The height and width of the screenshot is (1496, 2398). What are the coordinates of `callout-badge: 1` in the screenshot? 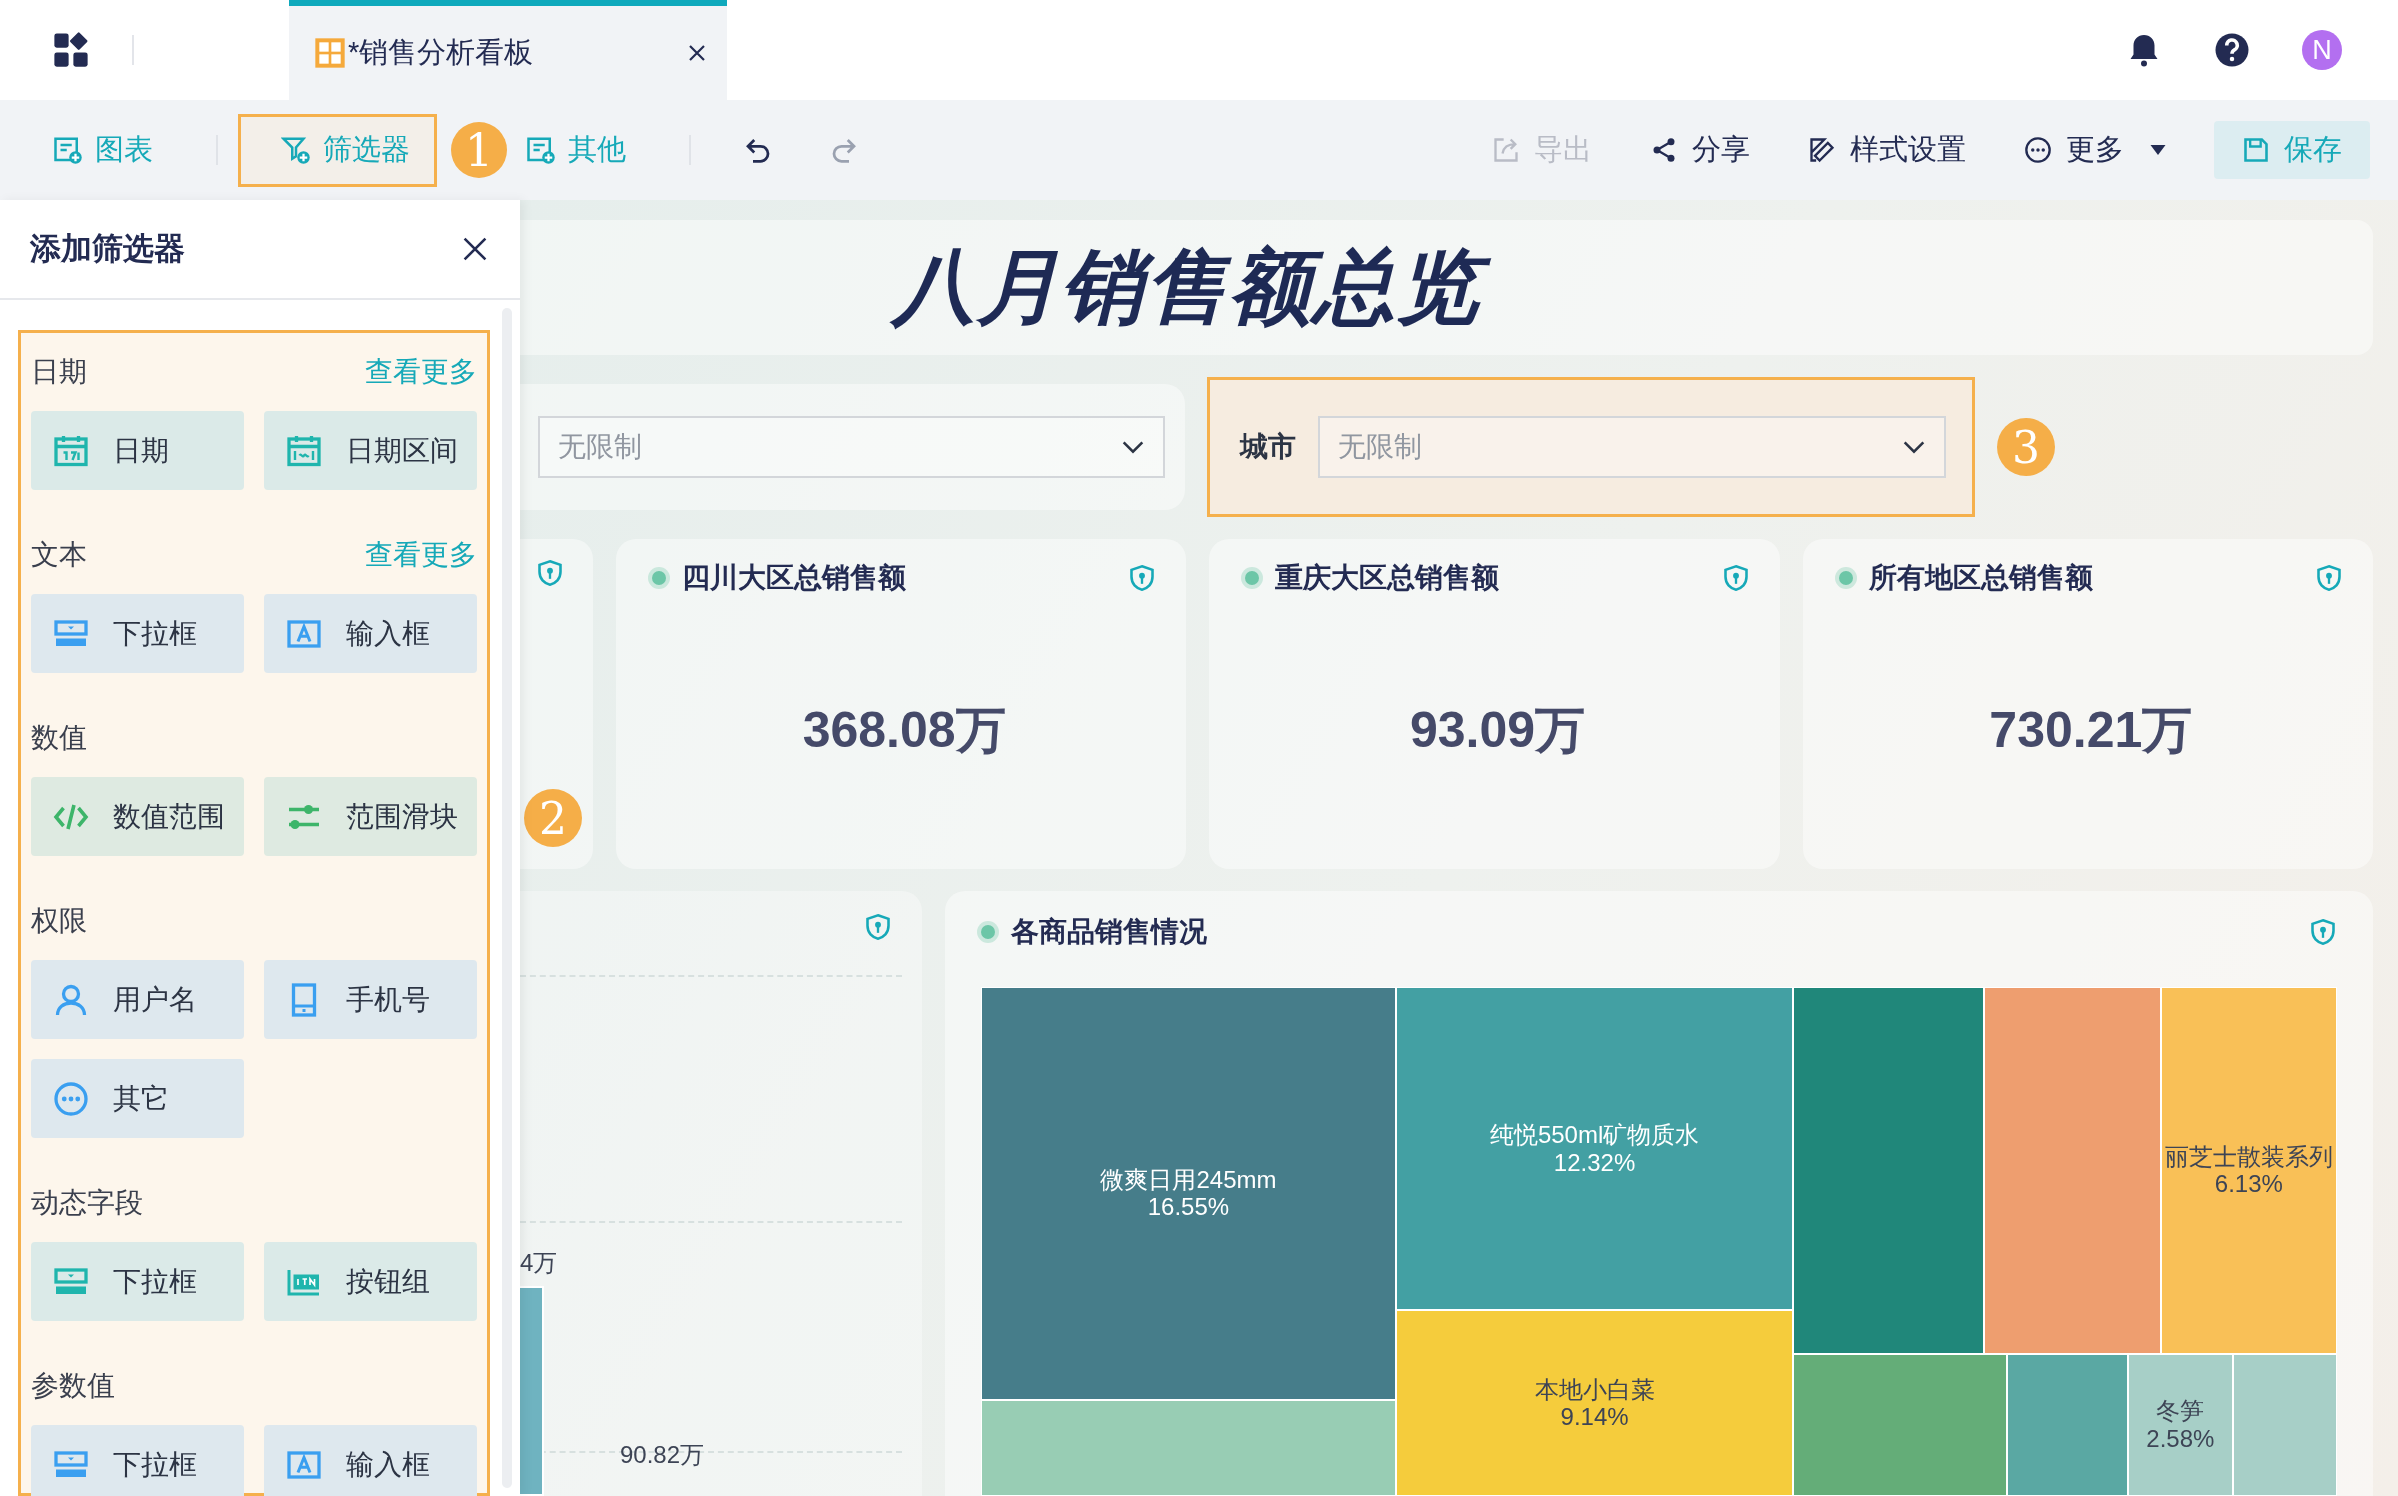 It's located at (479, 150).